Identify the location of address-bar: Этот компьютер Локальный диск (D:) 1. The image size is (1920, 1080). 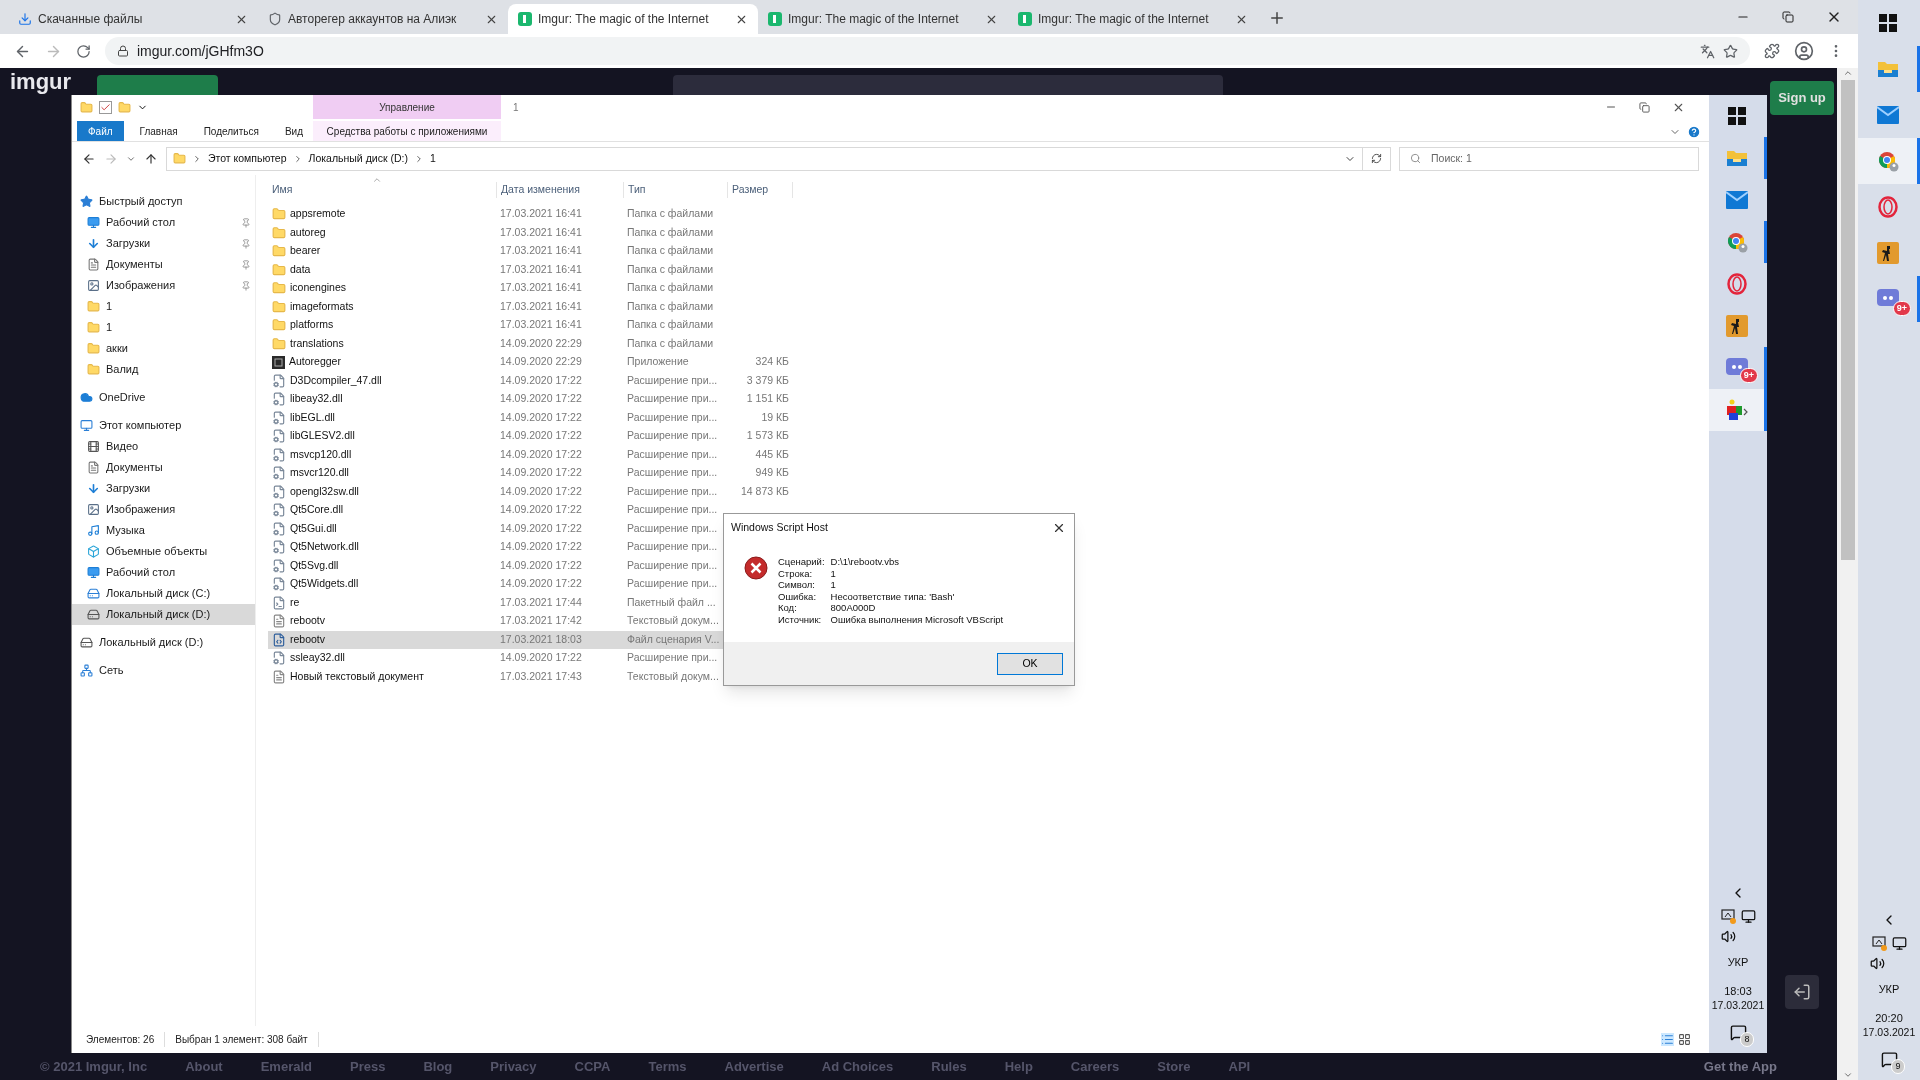
(764, 158).